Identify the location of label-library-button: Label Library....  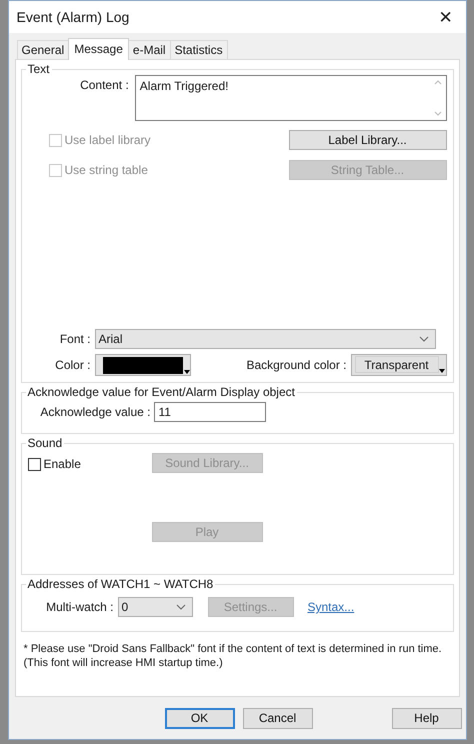
(367, 140).